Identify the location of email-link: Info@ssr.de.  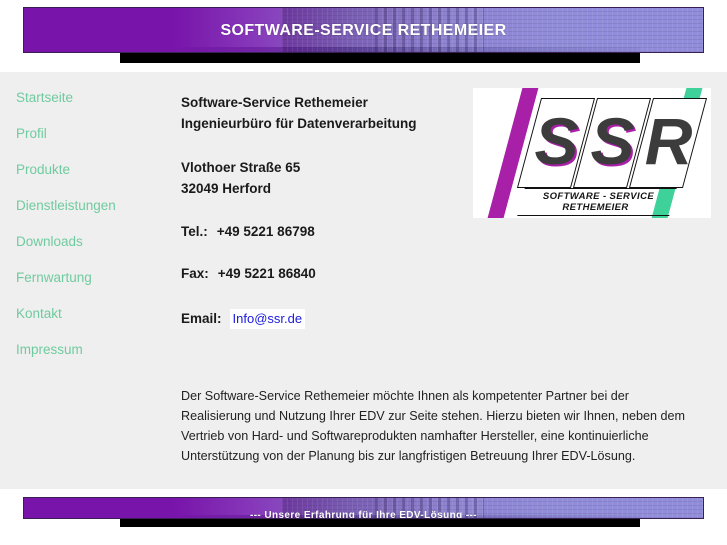
(267, 319).